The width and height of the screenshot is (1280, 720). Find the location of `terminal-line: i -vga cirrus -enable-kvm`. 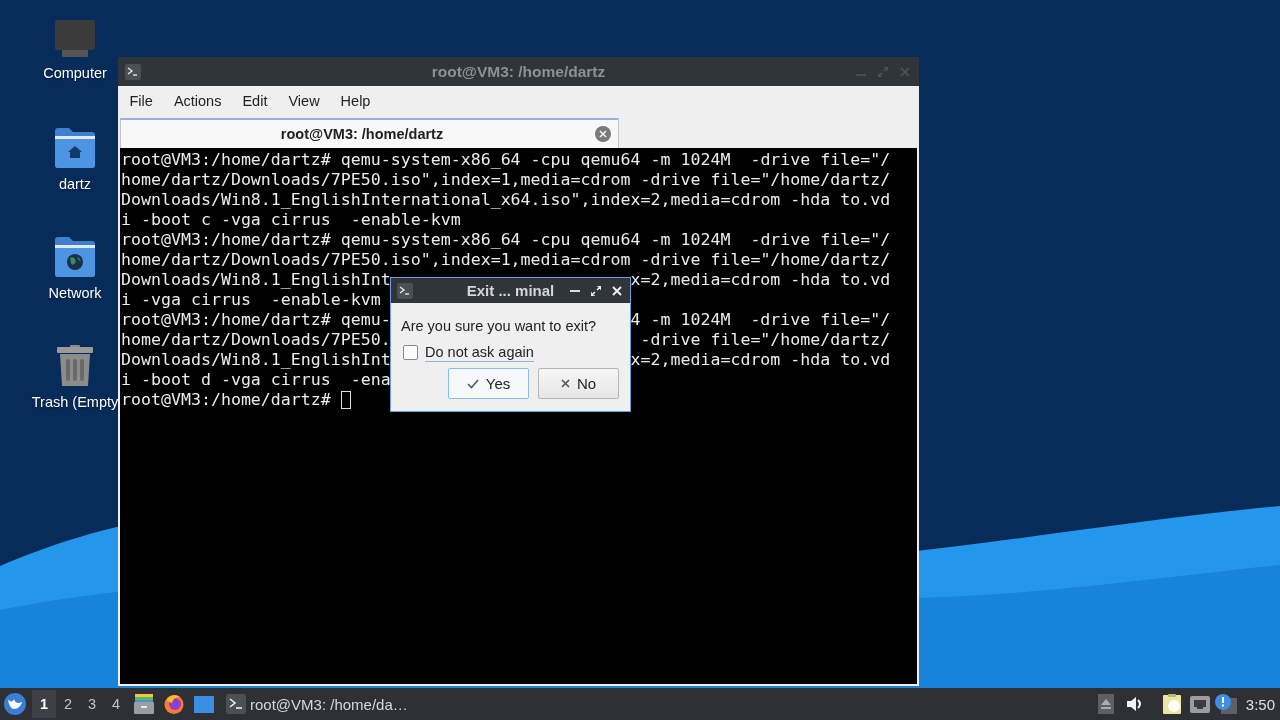

terminal-line: i -vga cirrus -enable-kvm is located at coordinates (251, 300).